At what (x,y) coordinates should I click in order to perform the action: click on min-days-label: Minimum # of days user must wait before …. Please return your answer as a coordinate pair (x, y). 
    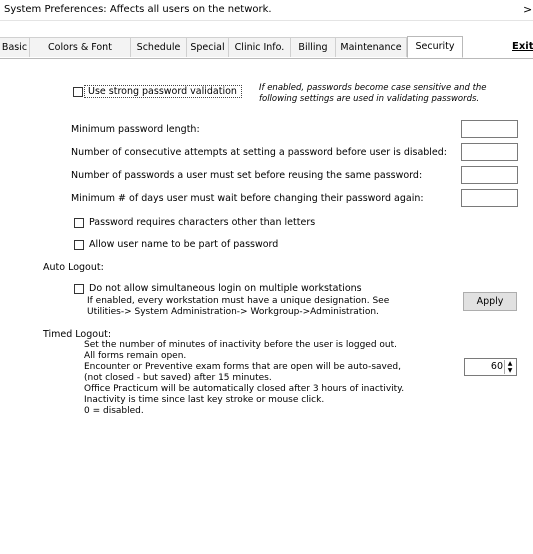
    Looking at the image, I should click on (247, 198).